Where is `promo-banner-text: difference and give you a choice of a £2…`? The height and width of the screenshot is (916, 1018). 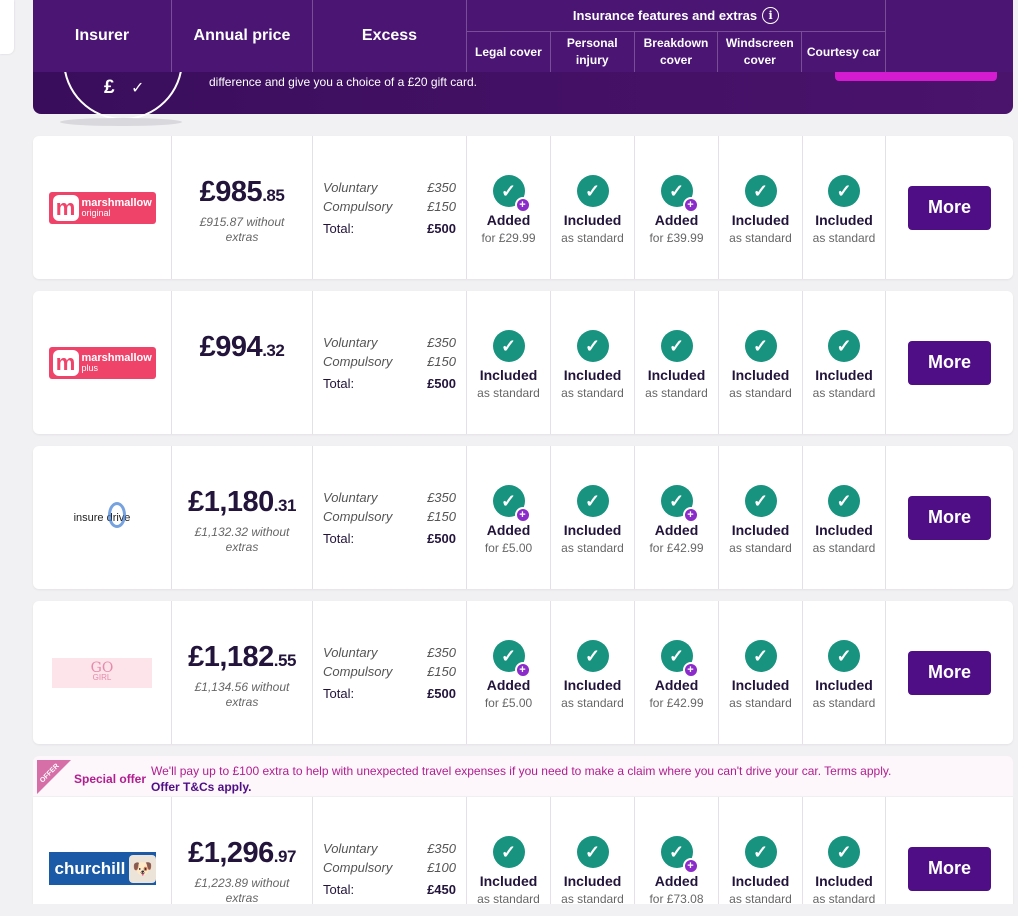 promo-banner-text: difference and give you a choice of a £2… is located at coordinates (343, 82).